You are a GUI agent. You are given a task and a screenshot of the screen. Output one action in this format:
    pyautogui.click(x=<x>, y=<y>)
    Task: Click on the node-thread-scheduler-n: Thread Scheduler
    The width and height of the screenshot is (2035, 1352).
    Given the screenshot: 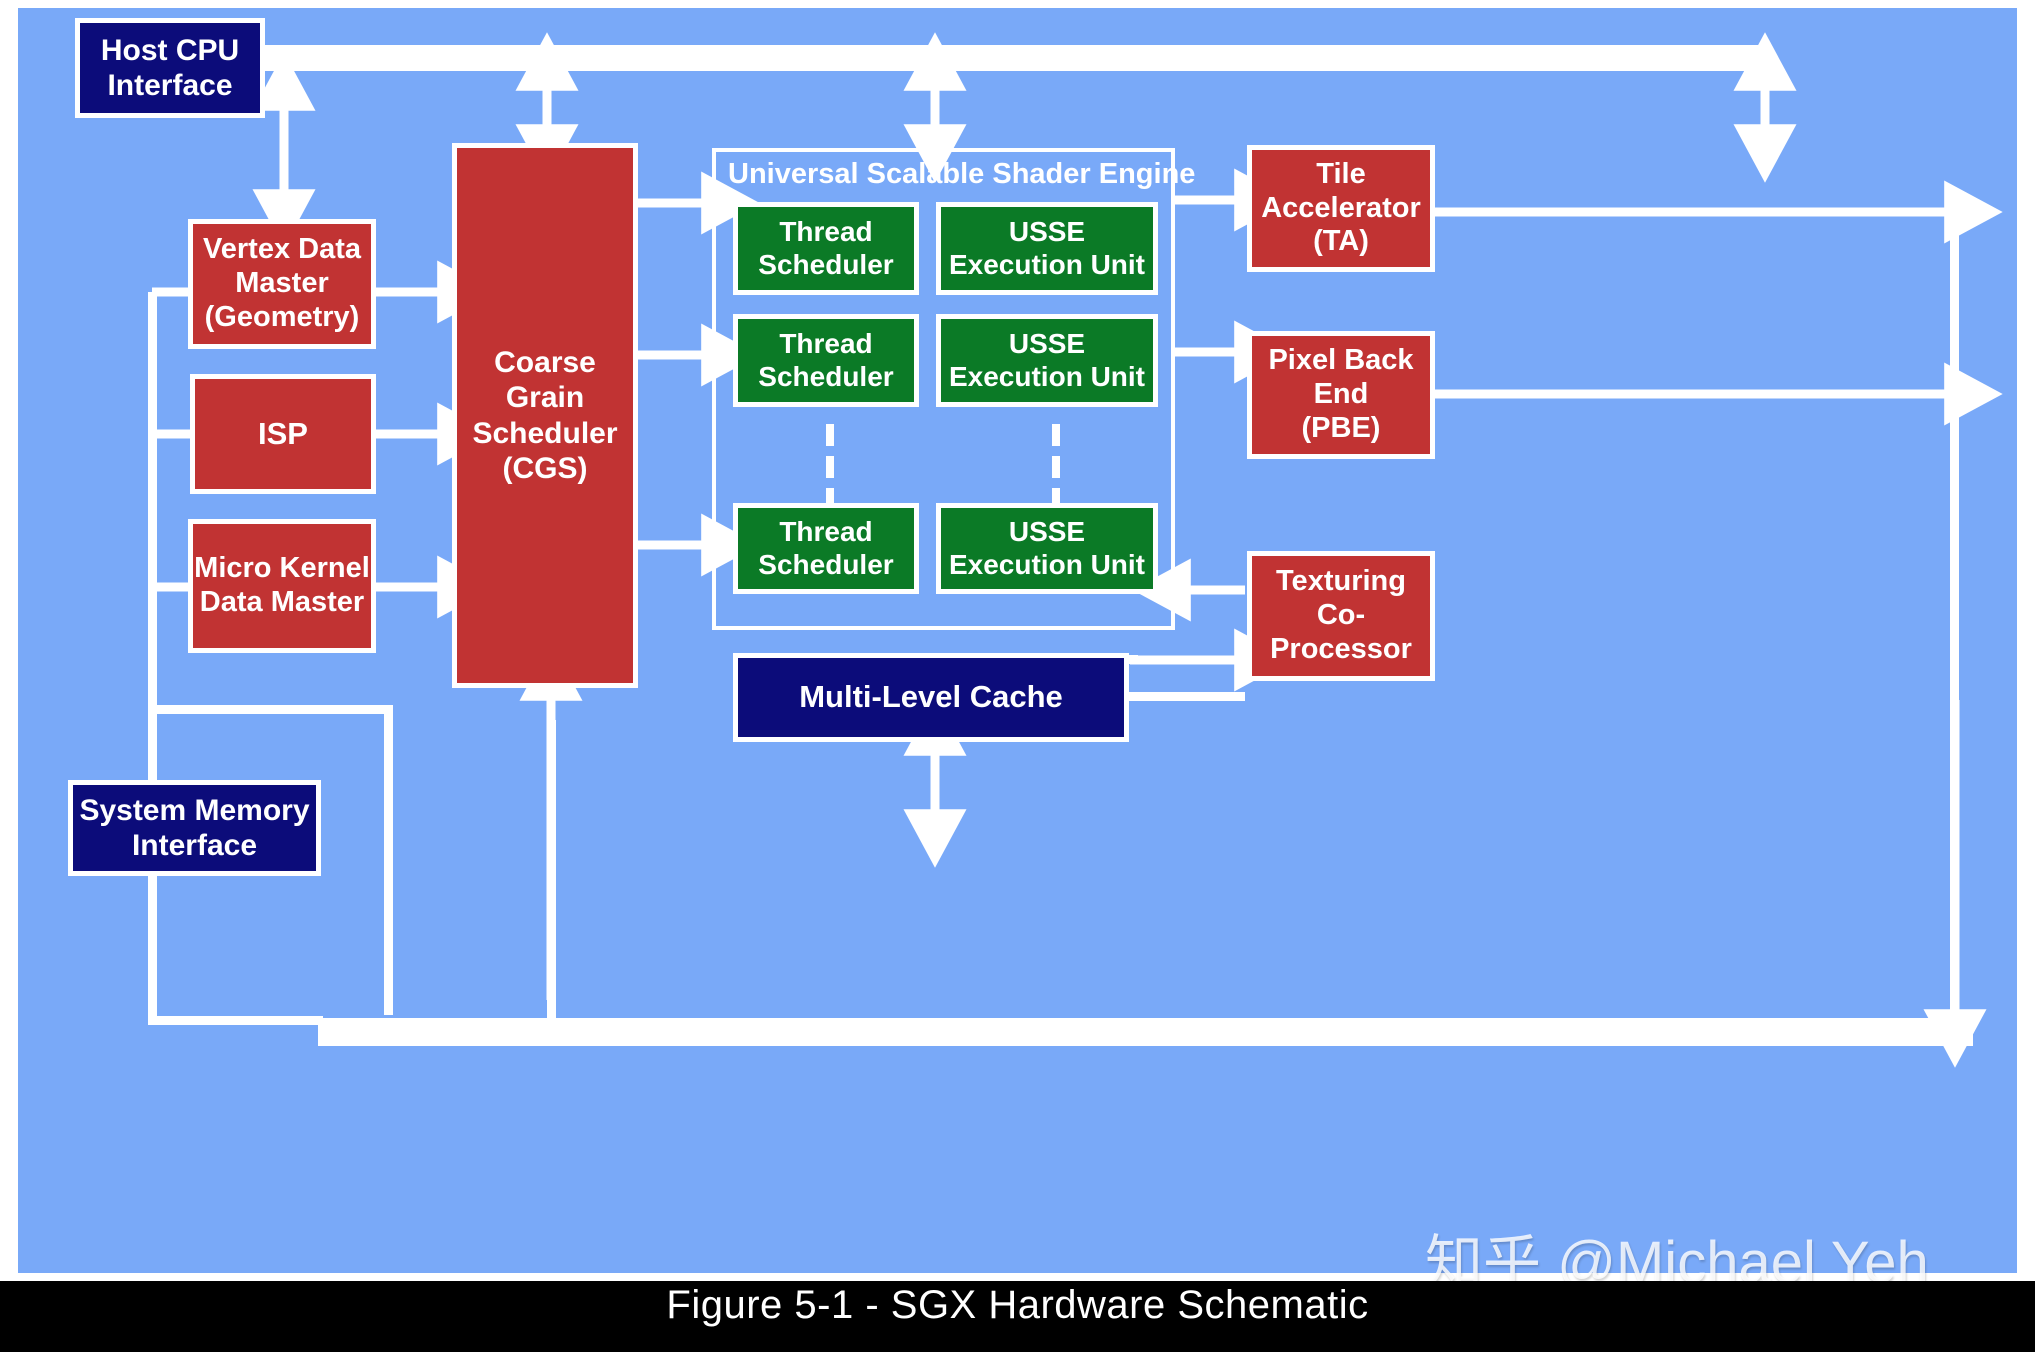 What is the action you would take?
    pyautogui.click(x=826, y=548)
    